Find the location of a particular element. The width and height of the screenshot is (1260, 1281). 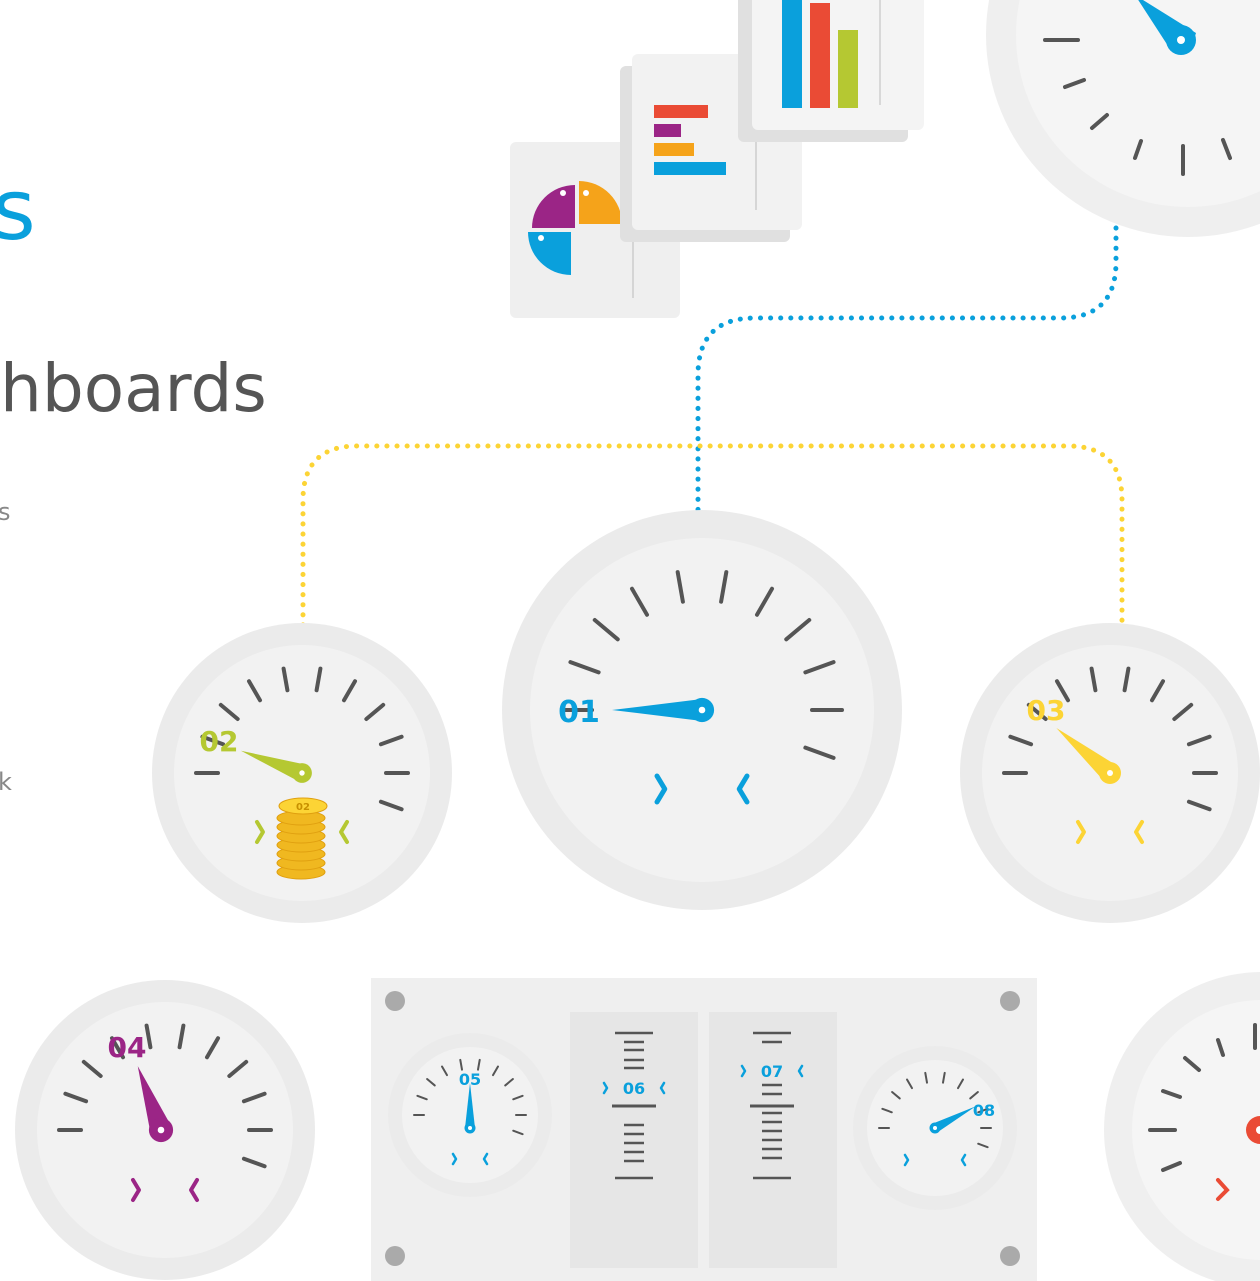

gauge-label: 05 is located at coordinates (470, 1079).